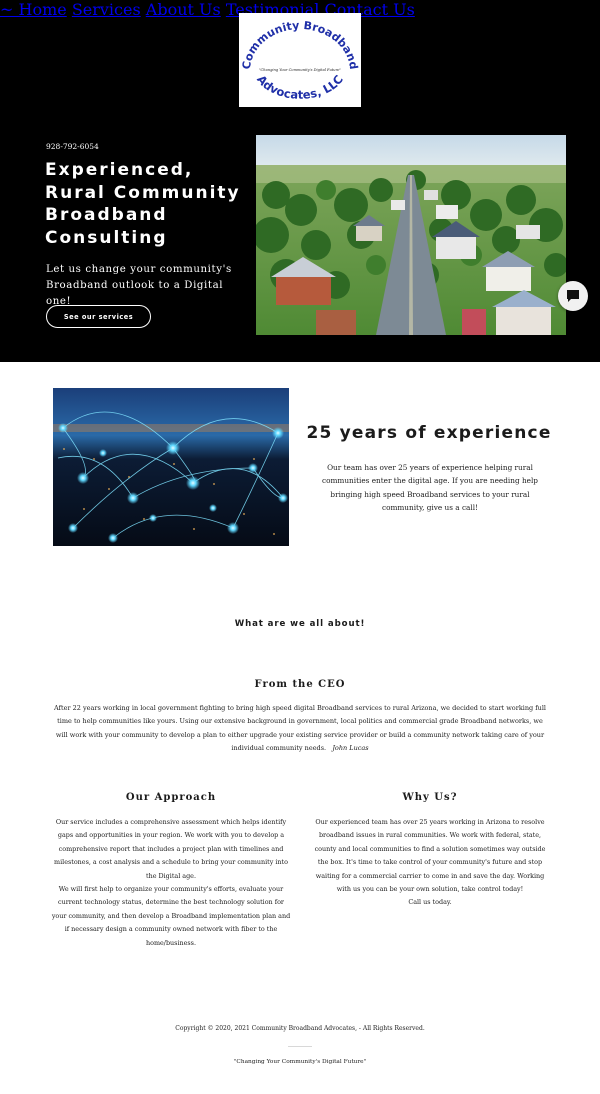 Image resolution: width=600 pixels, height=1094 pixels. What do you see at coordinates (429, 433) in the screenshot?
I see `experience-title: 25 years of experience` at bounding box center [429, 433].